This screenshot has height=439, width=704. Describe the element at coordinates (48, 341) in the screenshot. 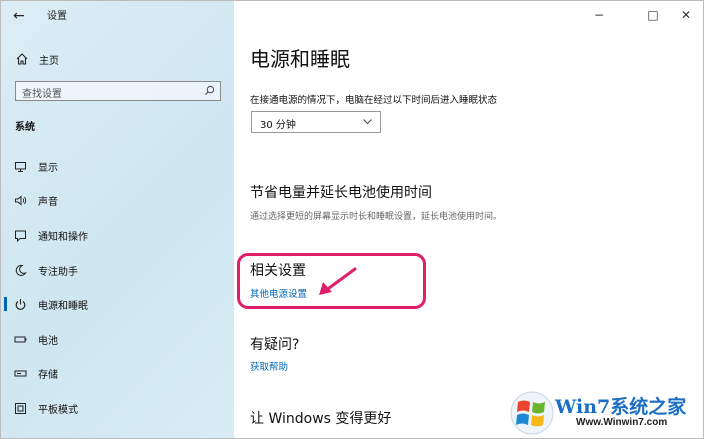

I see `sidebar-item-label: 电池` at that location.